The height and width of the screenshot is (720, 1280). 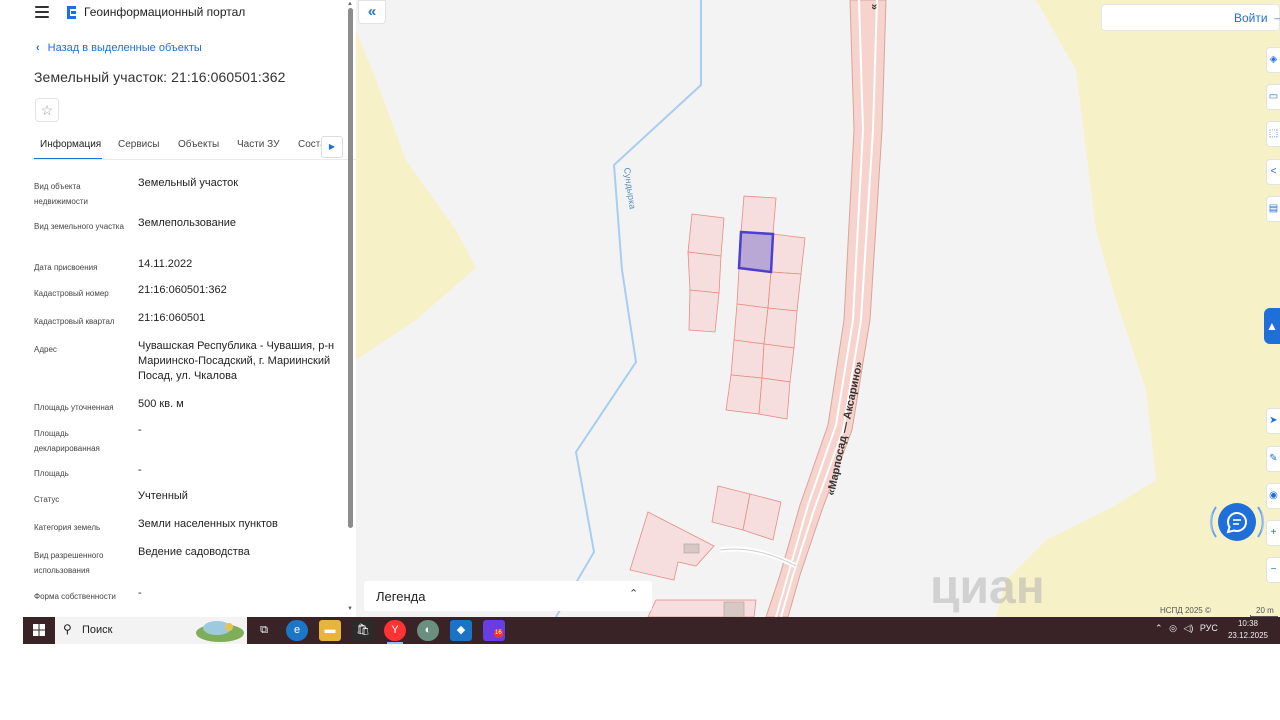 What do you see at coordinates (151, 630) in the screenshot?
I see `taskbar-search: ⚲ Поиск` at bounding box center [151, 630].